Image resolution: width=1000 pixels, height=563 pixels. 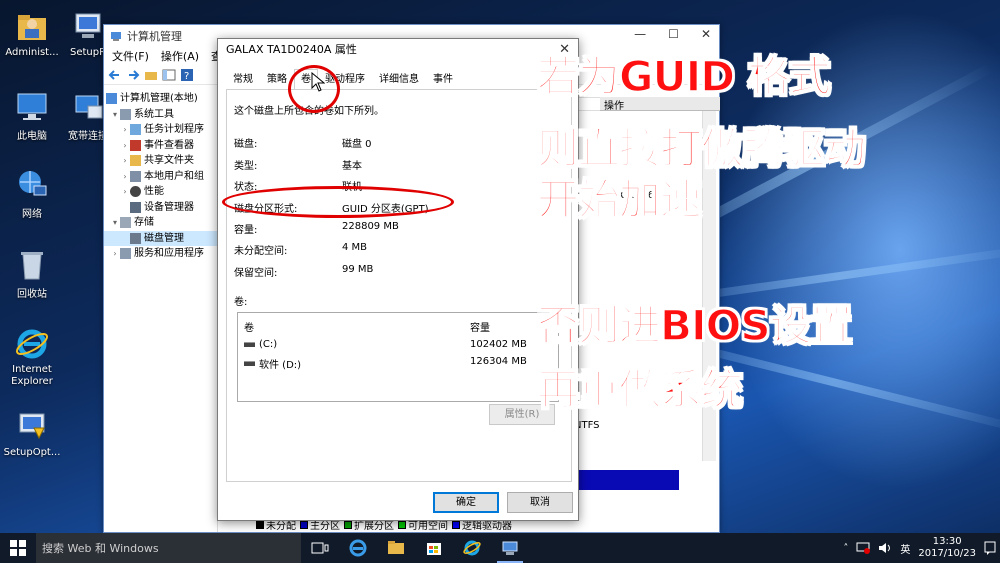 I want to click on help-icon: ?, so click(x=187, y=75).